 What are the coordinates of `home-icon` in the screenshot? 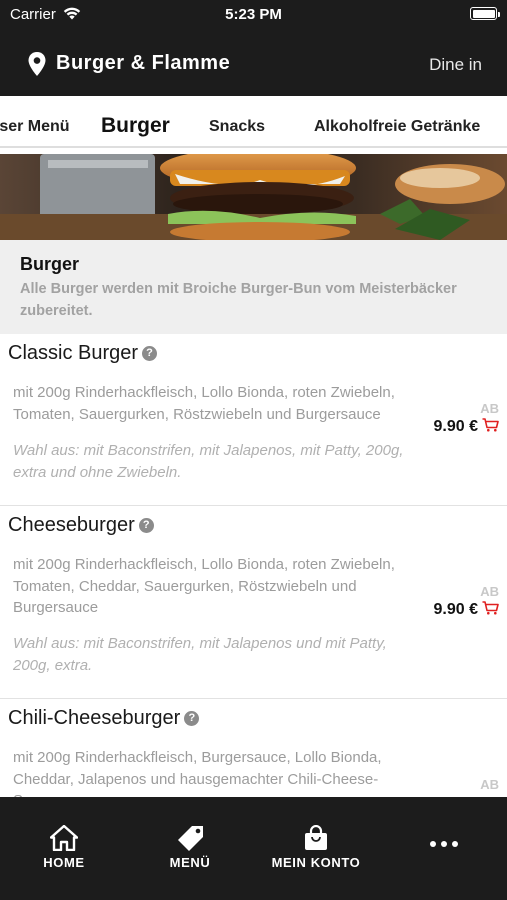 It's located at (64, 838).